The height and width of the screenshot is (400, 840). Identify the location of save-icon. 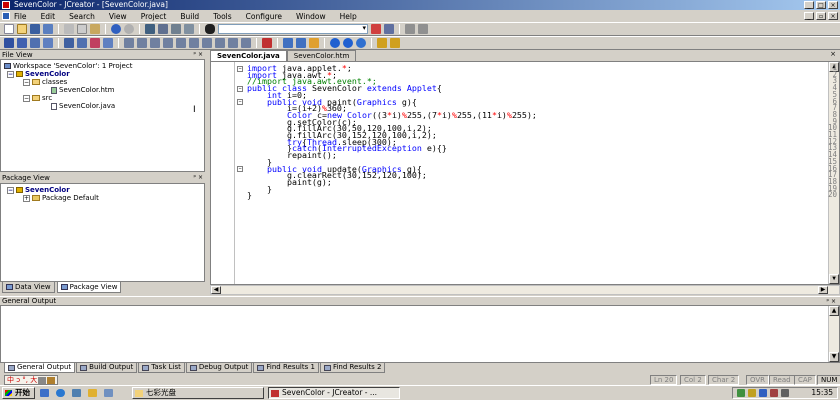
(35, 29).